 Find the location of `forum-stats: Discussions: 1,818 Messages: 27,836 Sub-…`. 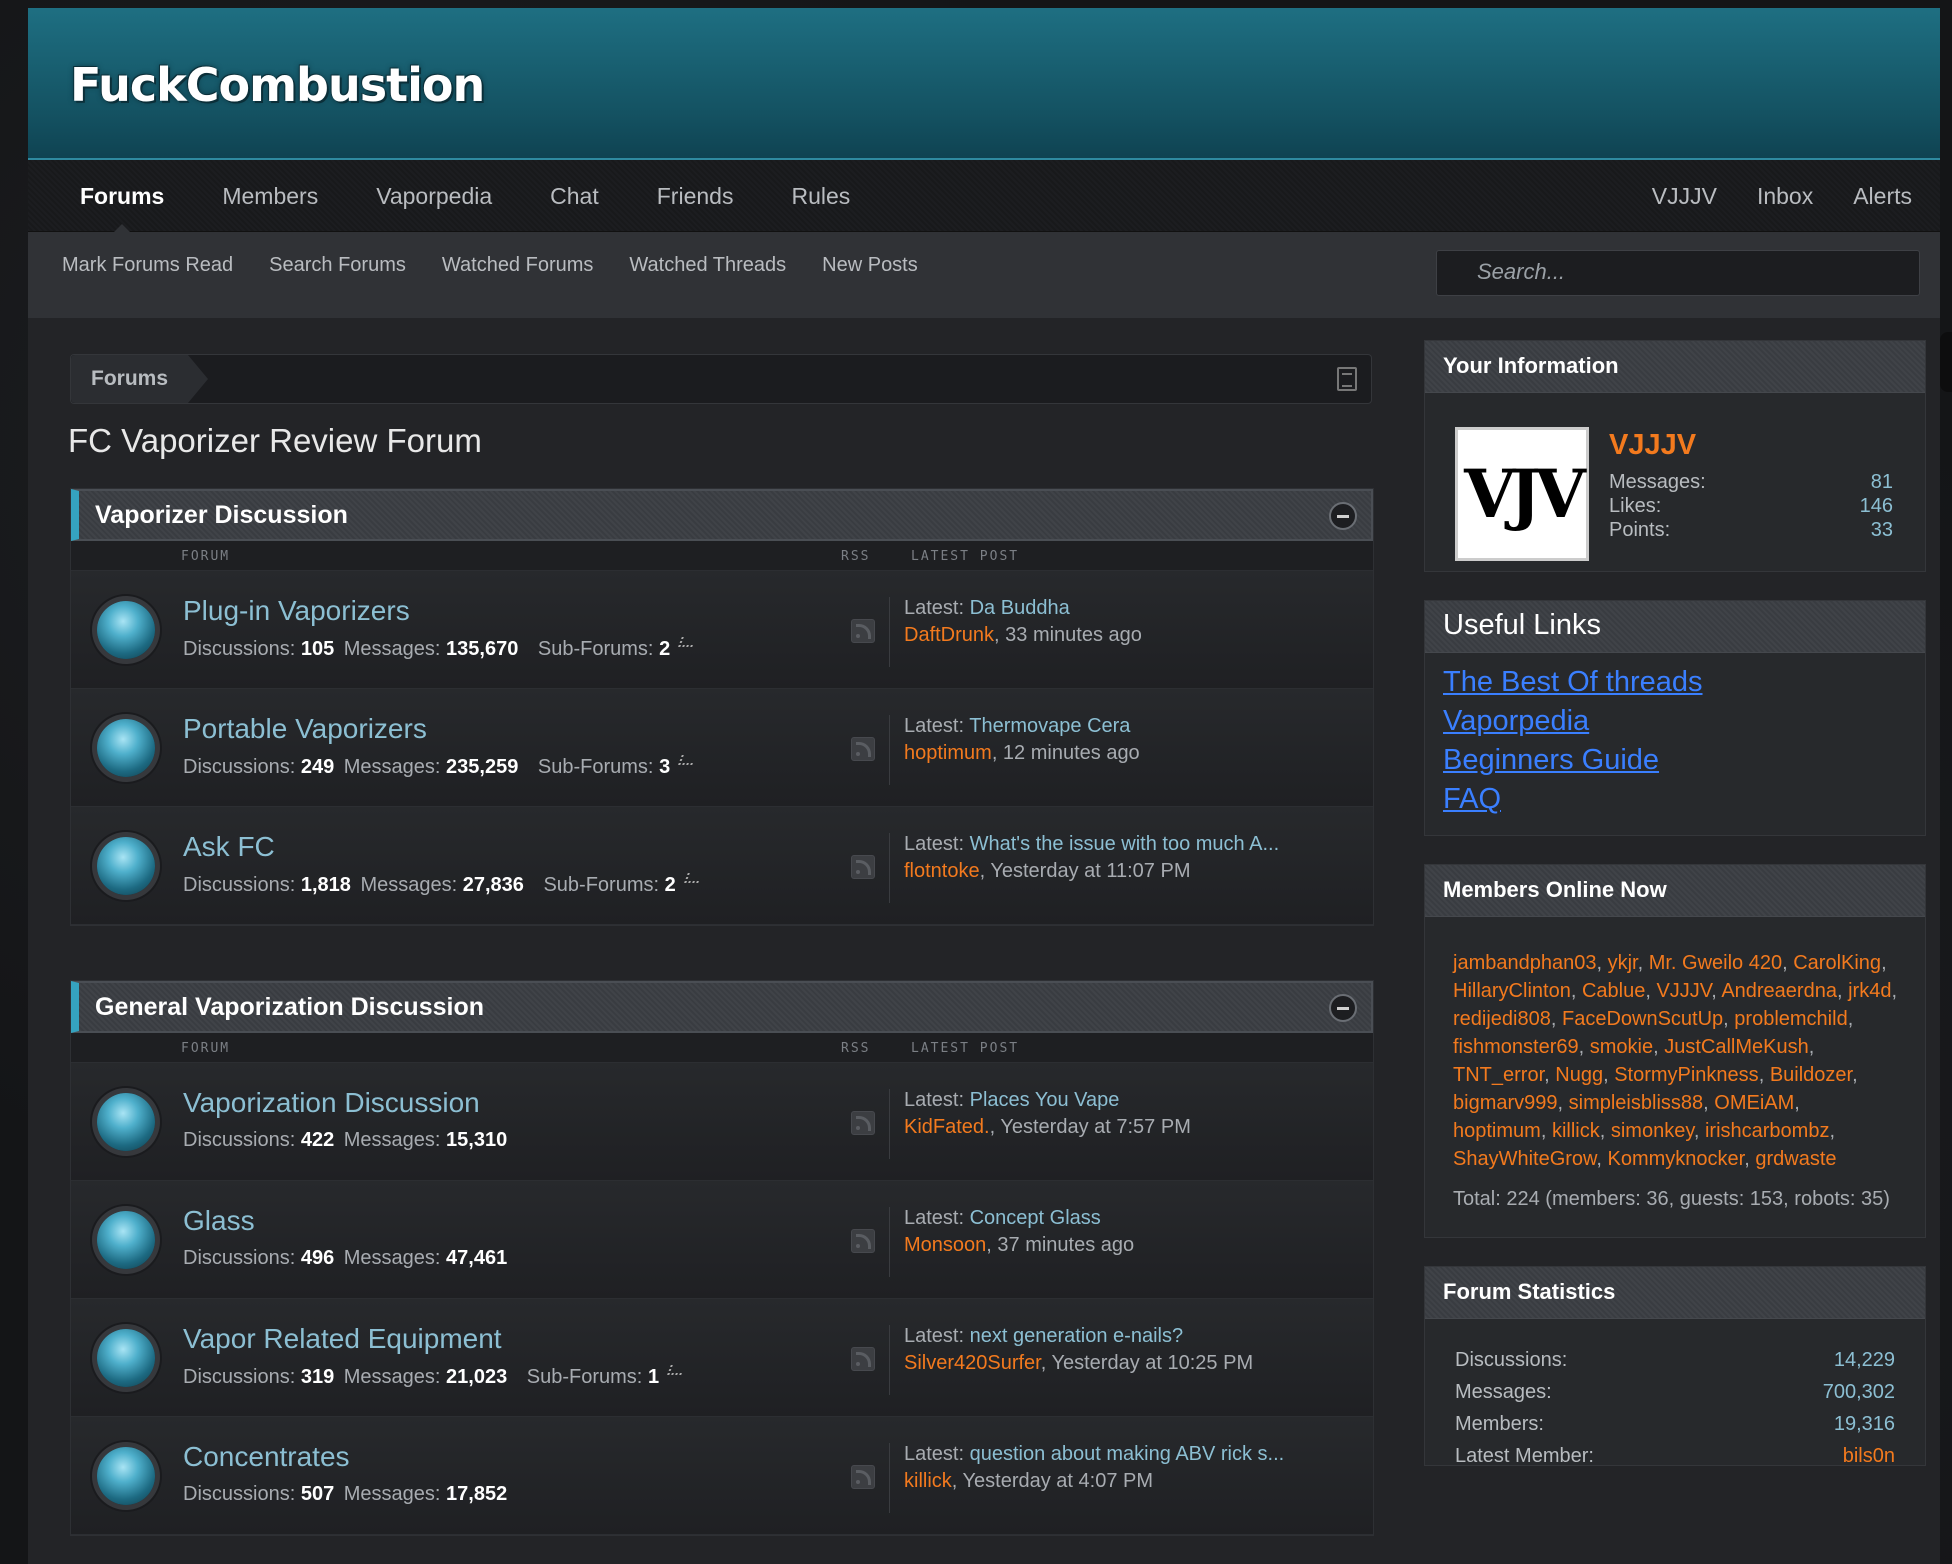

forum-stats: Discussions: 1,818 Messages: 27,836 Sub-… is located at coordinates (442, 885).